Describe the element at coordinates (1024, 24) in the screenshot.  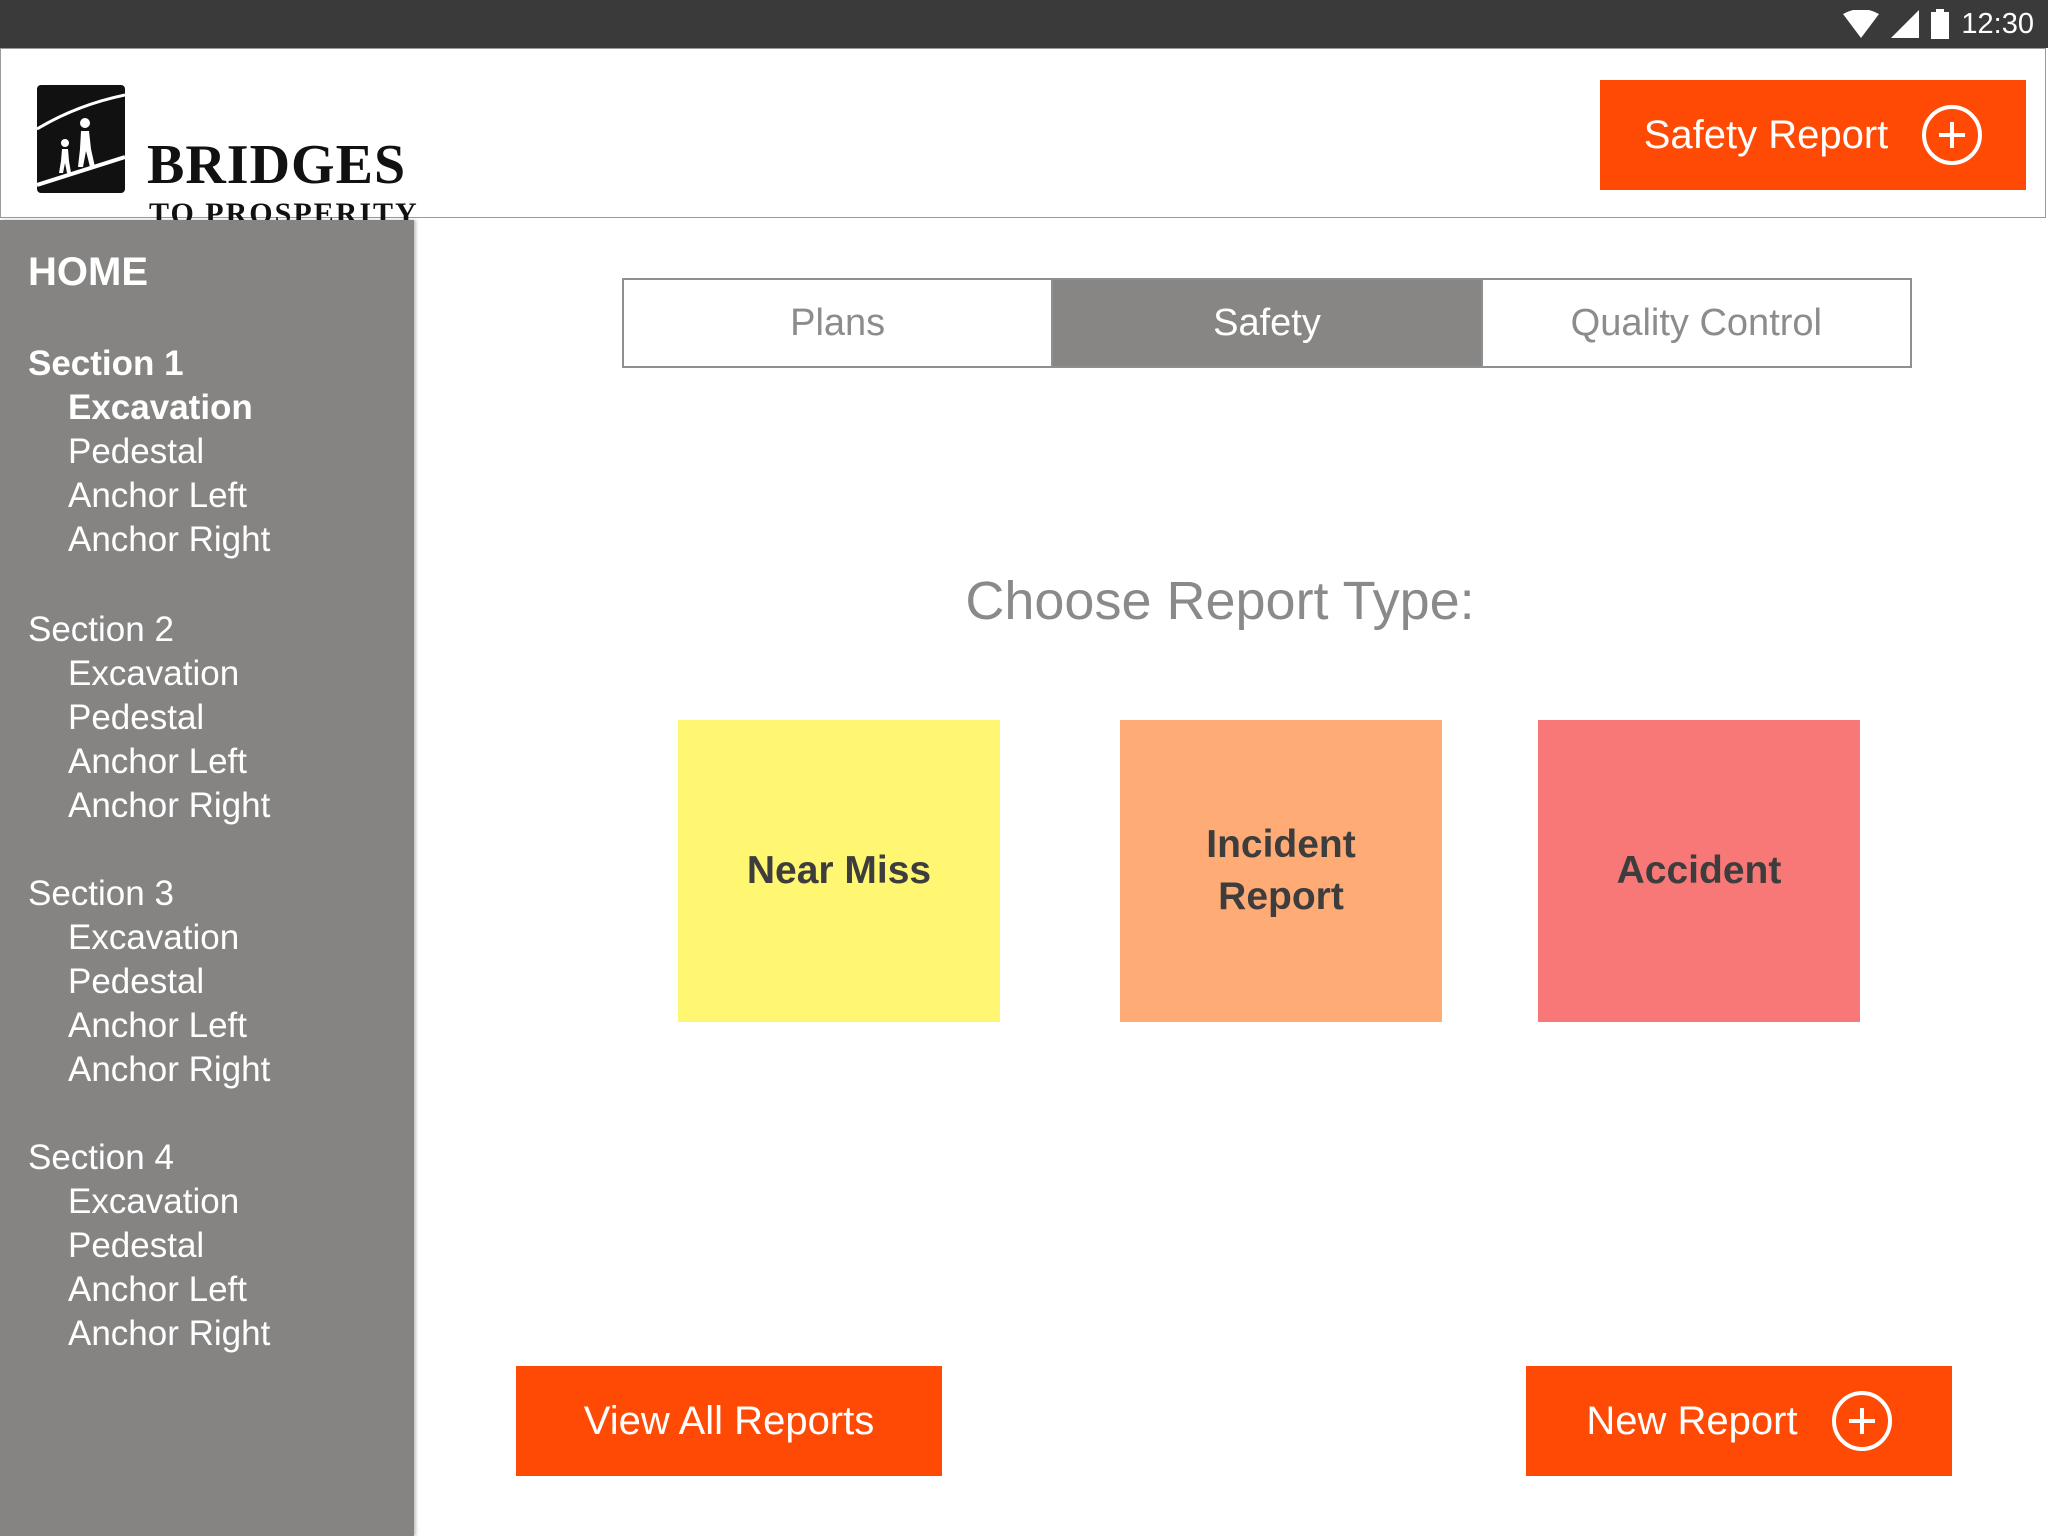
I see `status-bar: 12:30` at that location.